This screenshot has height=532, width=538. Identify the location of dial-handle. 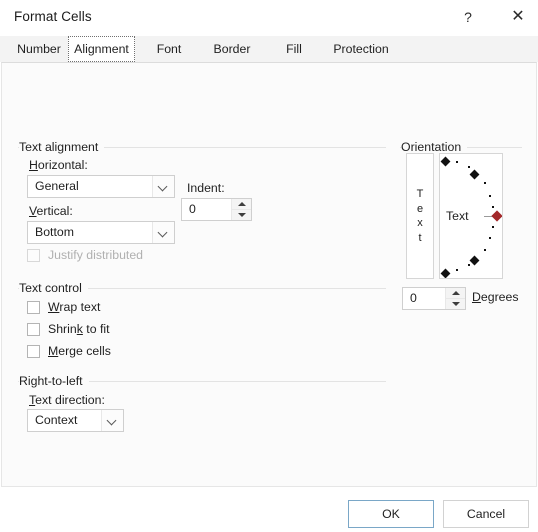
(496, 216).